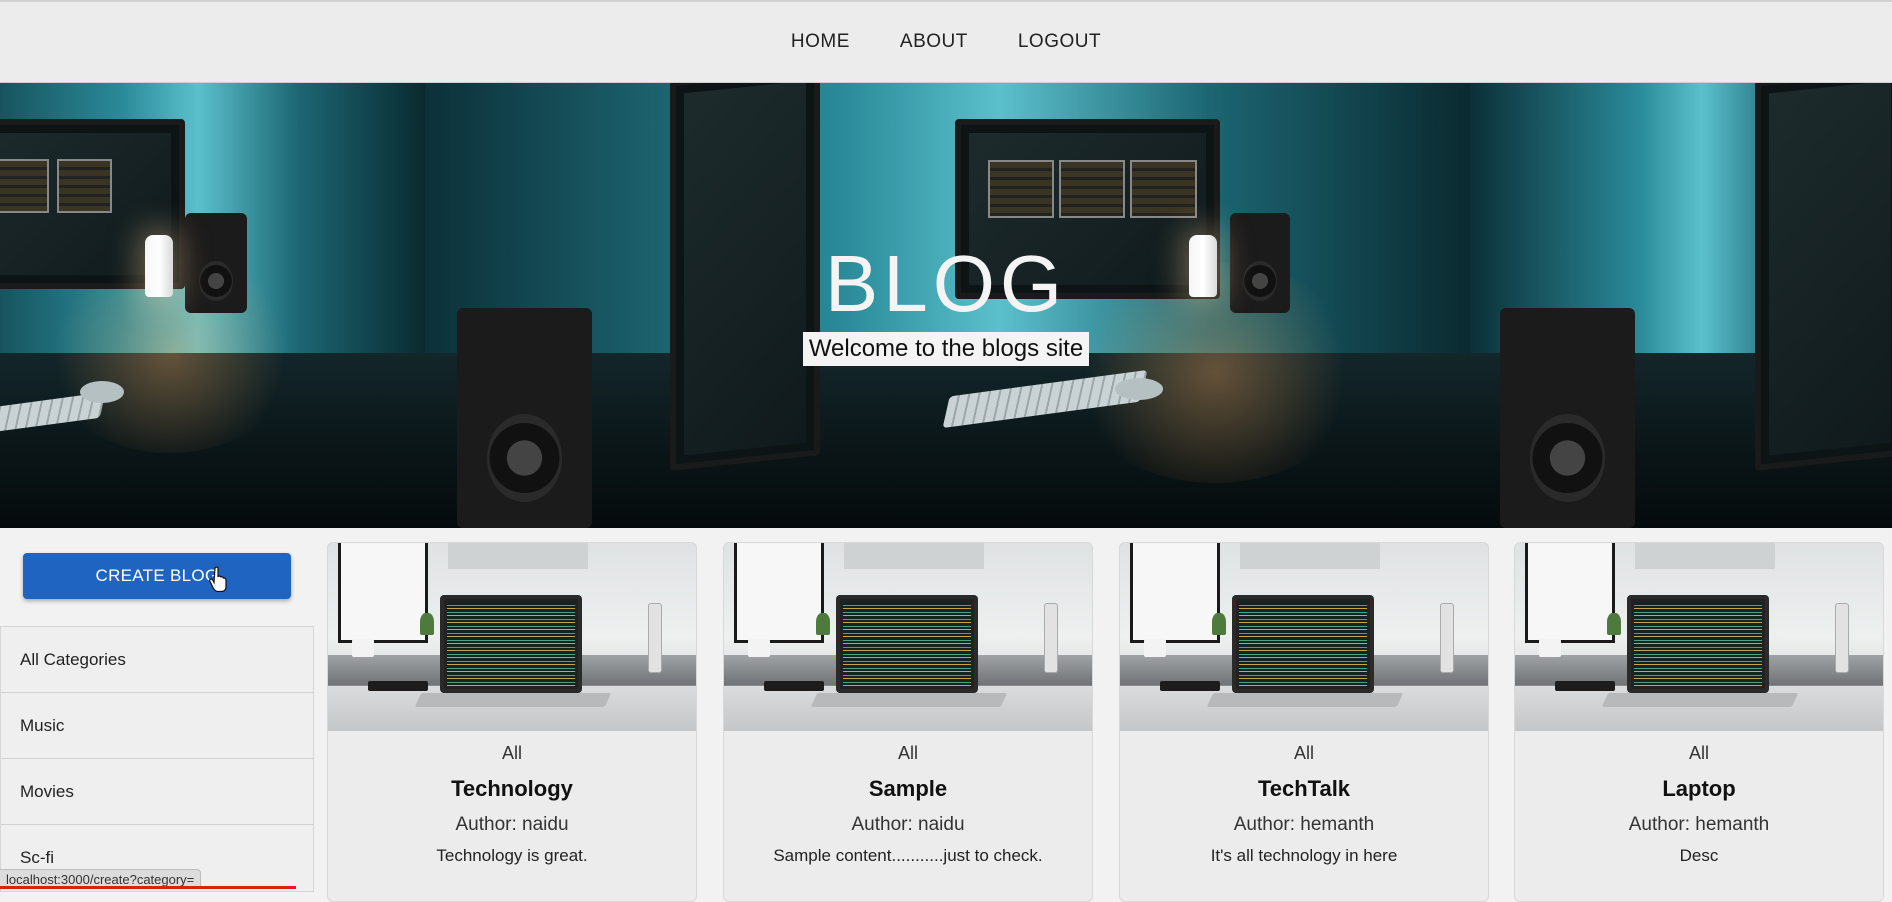 The image size is (1892, 902). What do you see at coordinates (1059, 42) in the screenshot?
I see `nav-logout-link: LOGOUT` at bounding box center [1059, 42].